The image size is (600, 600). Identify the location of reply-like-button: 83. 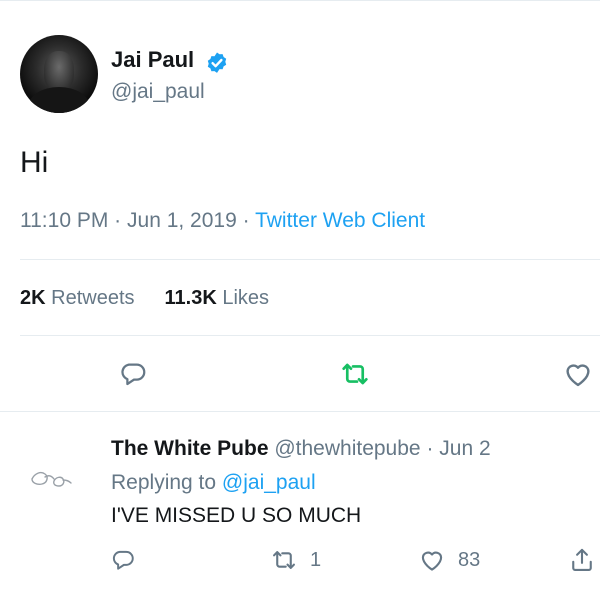
(449, 560).